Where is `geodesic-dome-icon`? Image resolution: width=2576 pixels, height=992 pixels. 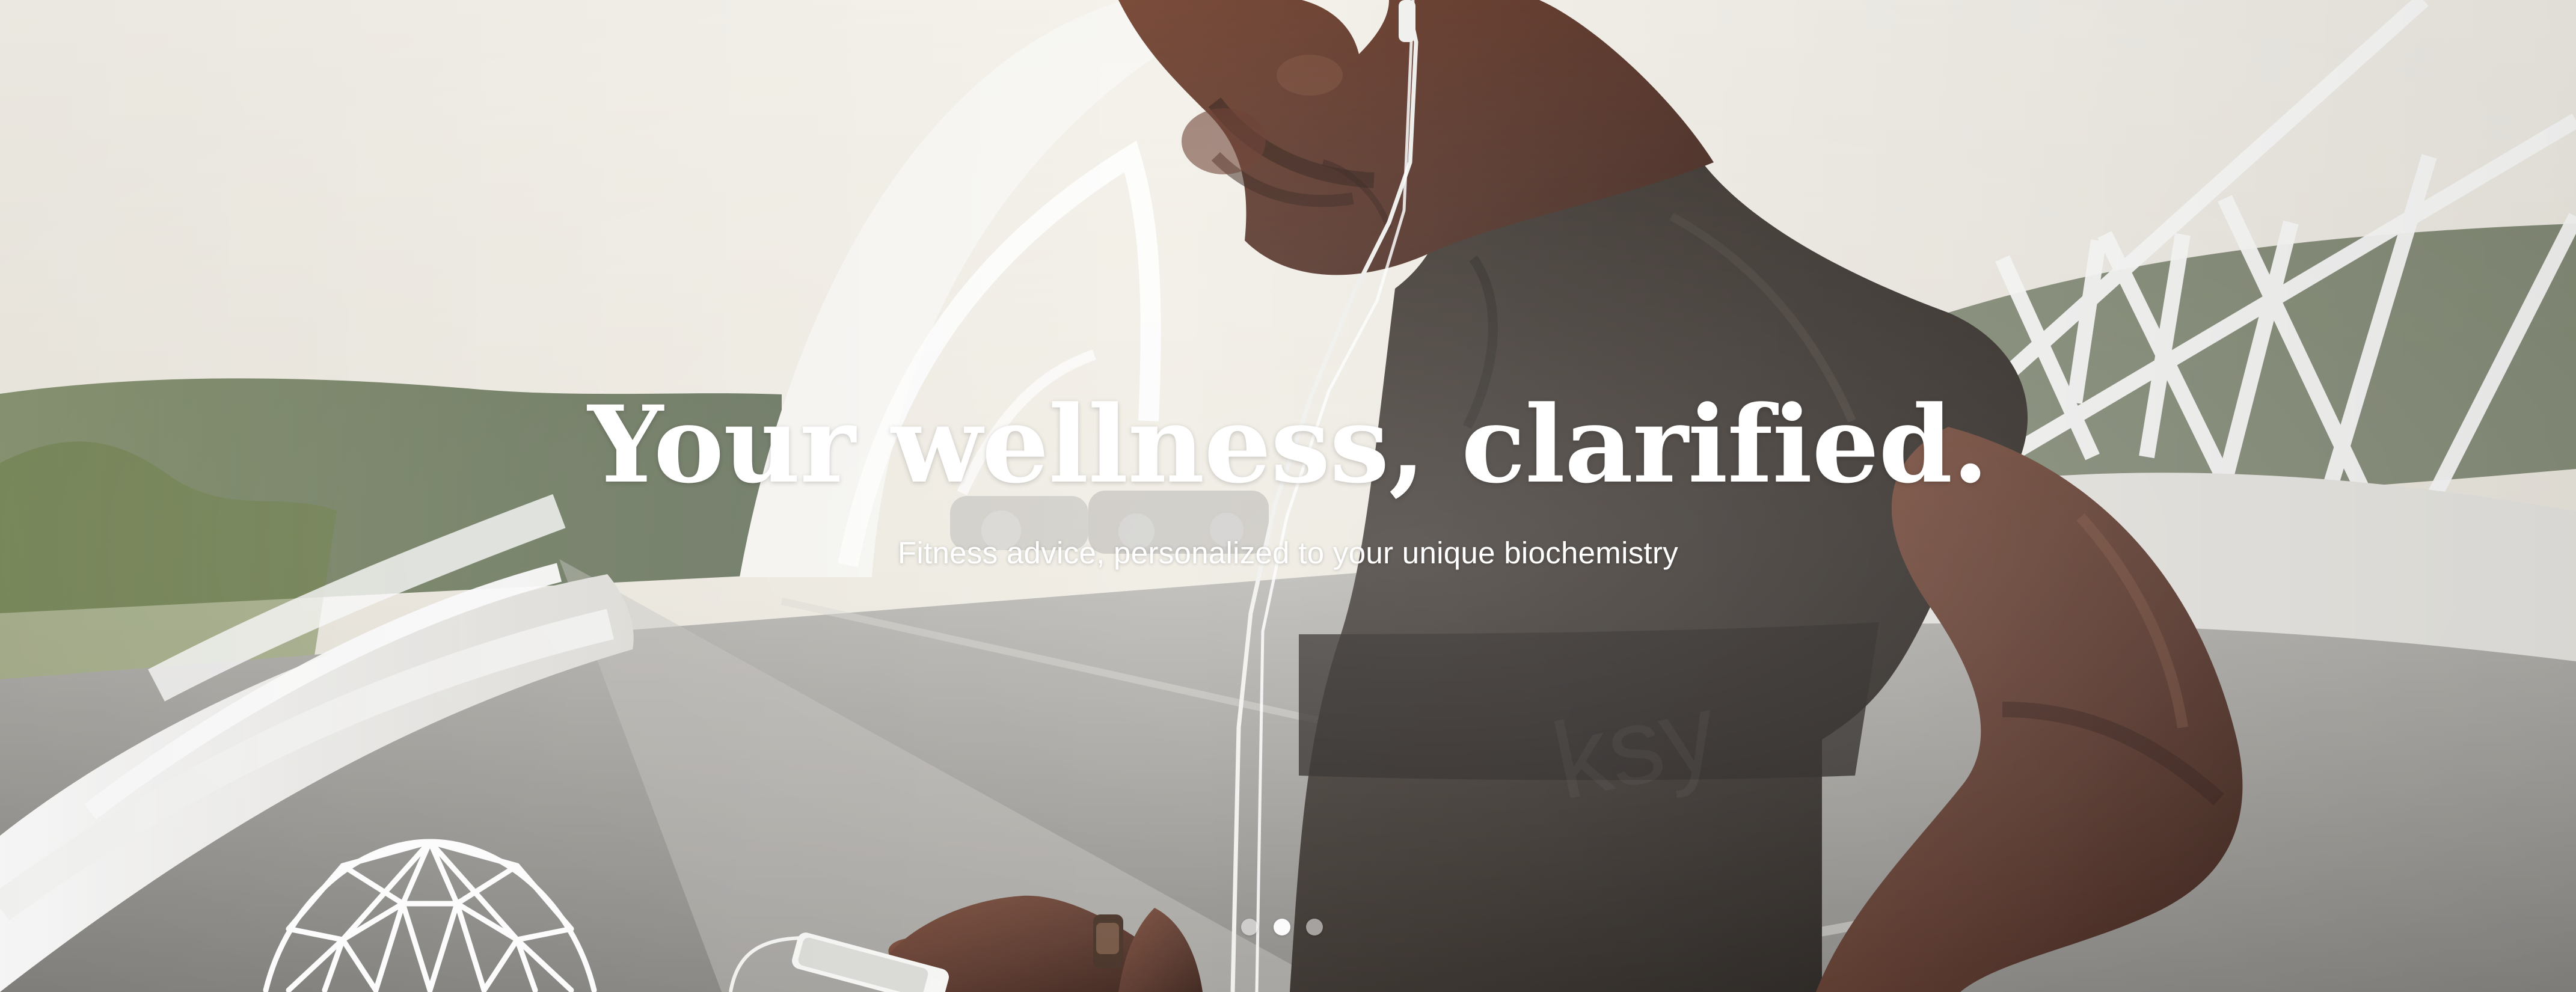 geodesic-dome-icon is located at coordinates (430, 903).